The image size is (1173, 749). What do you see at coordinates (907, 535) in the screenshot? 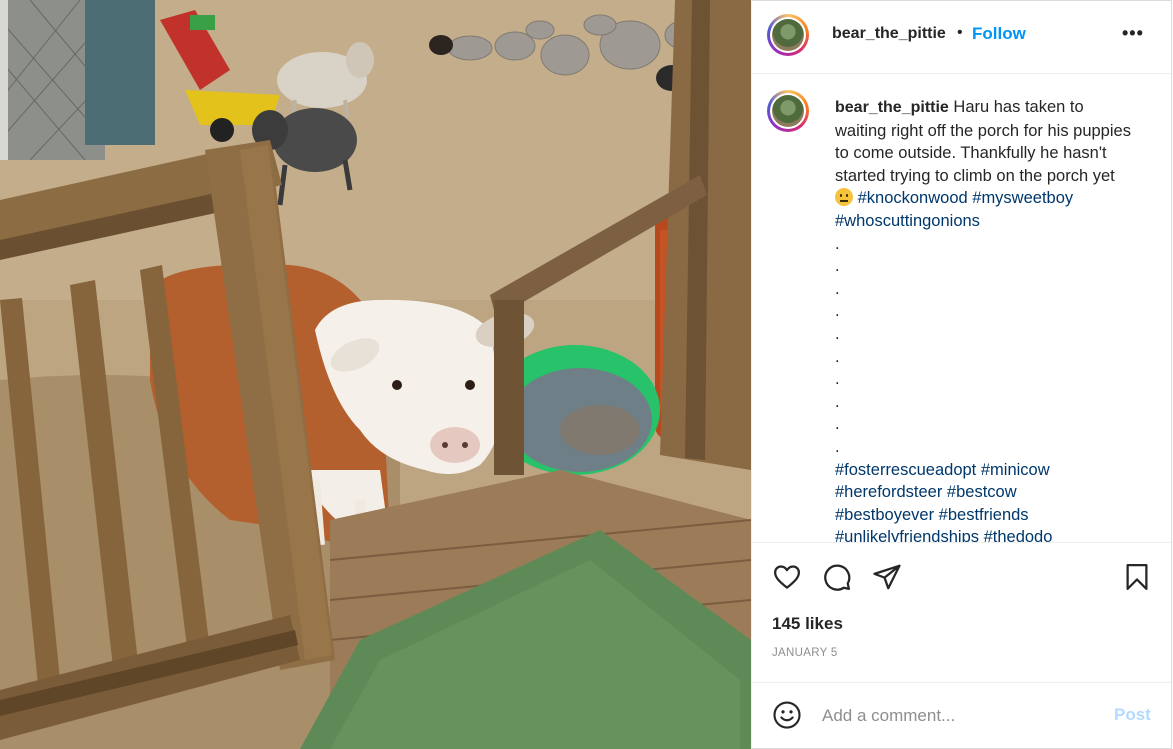
I see `hashtag-link: #unlikelyfriendships` at bounding box center [907, 535].